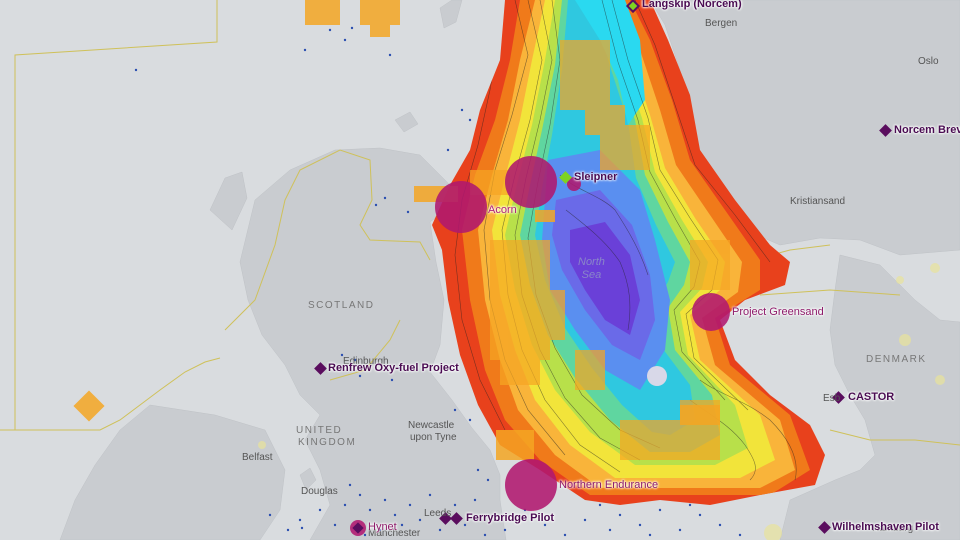 The width and height of the screenshot is (960, 540). What do you see at coordinates (257, 457) in the screenshot?
I see `label-belfast: Belfast` at bounding box center [257, 457].